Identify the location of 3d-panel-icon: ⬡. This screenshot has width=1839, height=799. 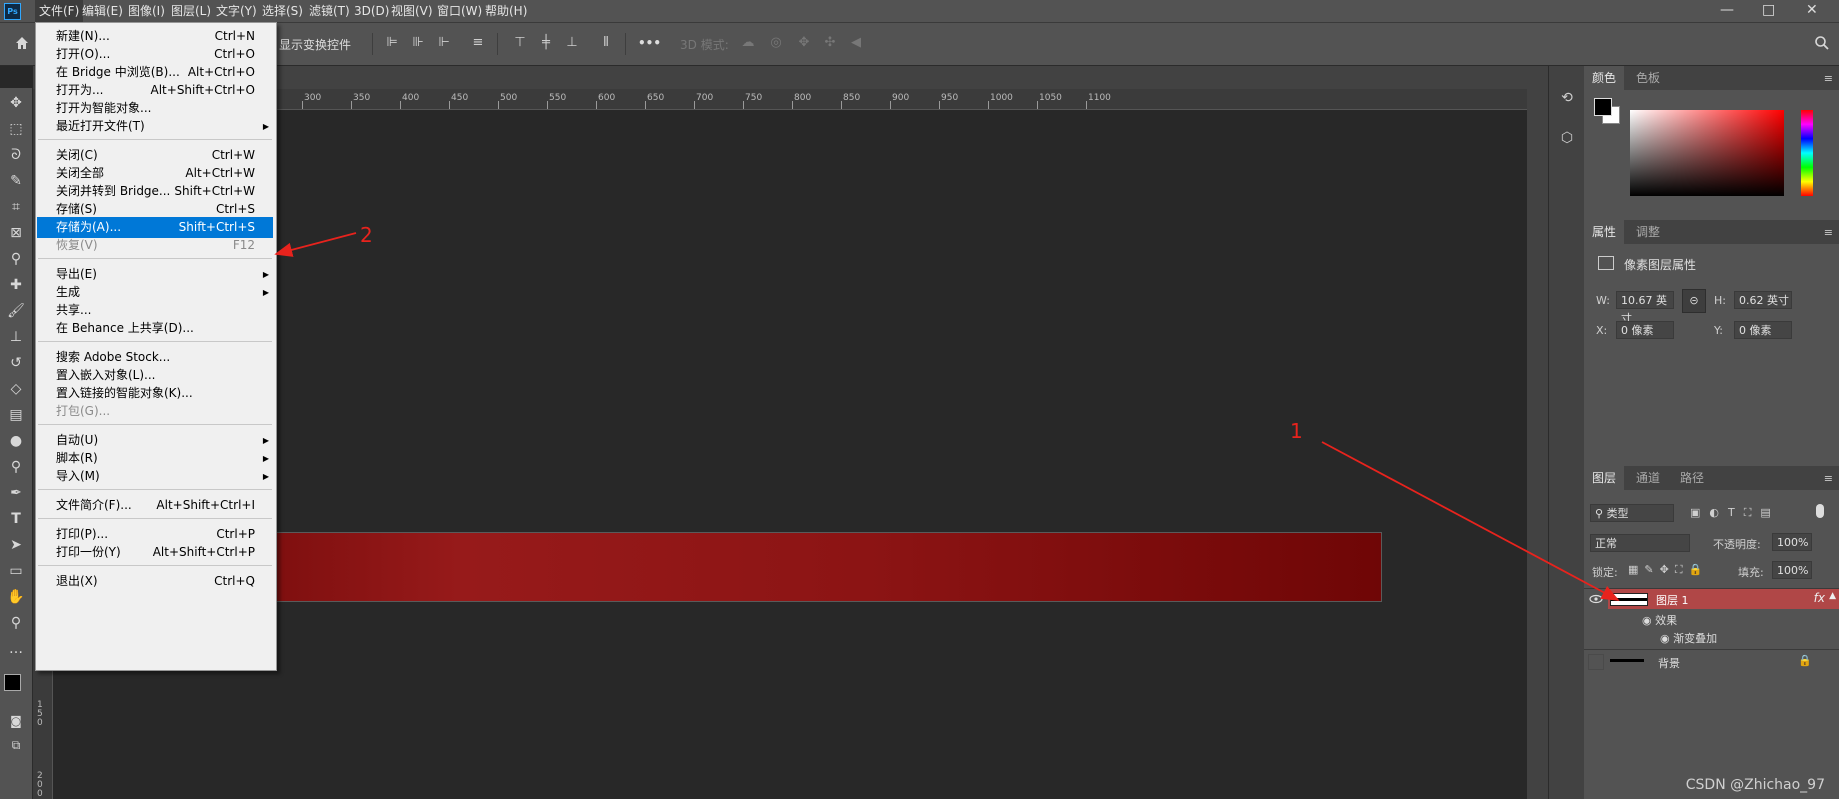
(1567, 138).